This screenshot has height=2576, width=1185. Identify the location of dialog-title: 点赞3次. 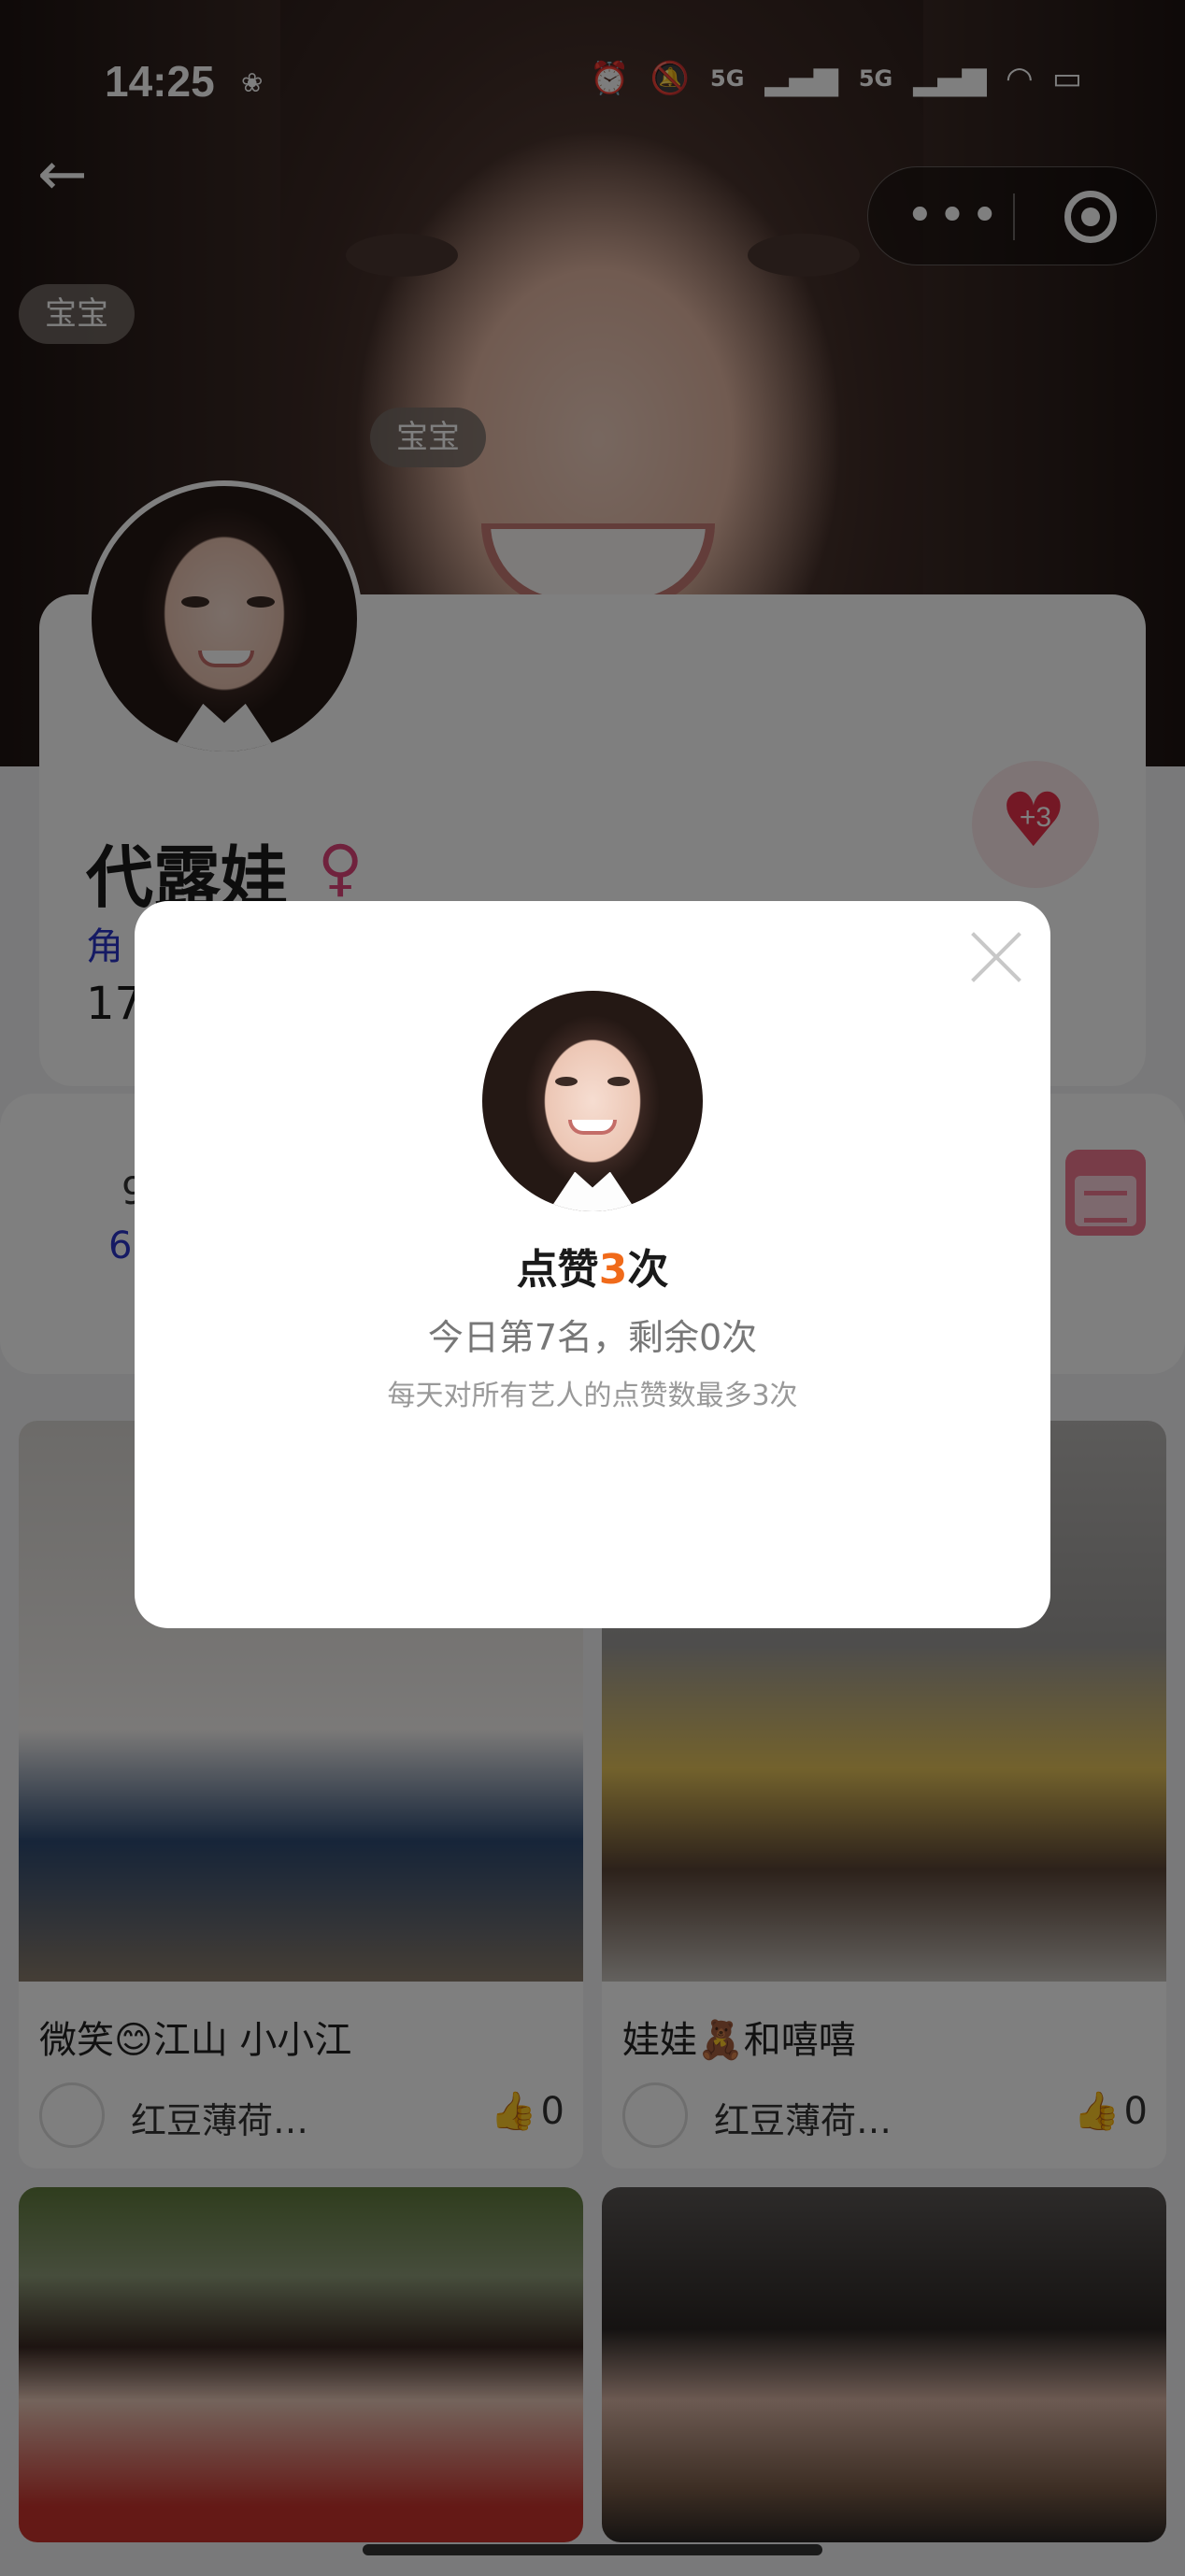
(592, 1265).